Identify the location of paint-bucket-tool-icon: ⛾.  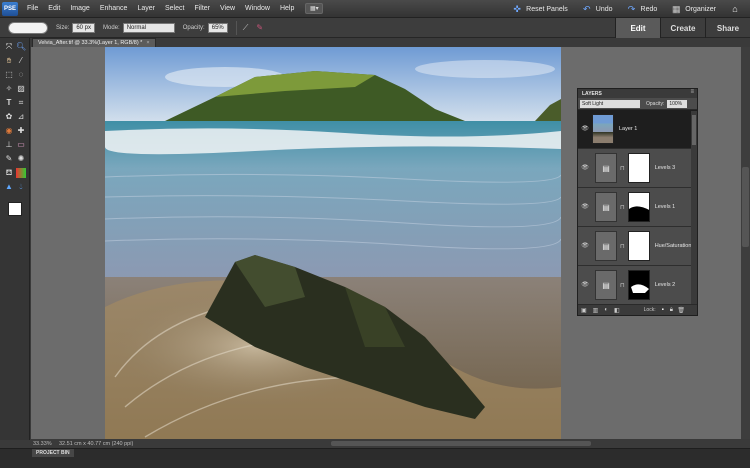
(9, 173).